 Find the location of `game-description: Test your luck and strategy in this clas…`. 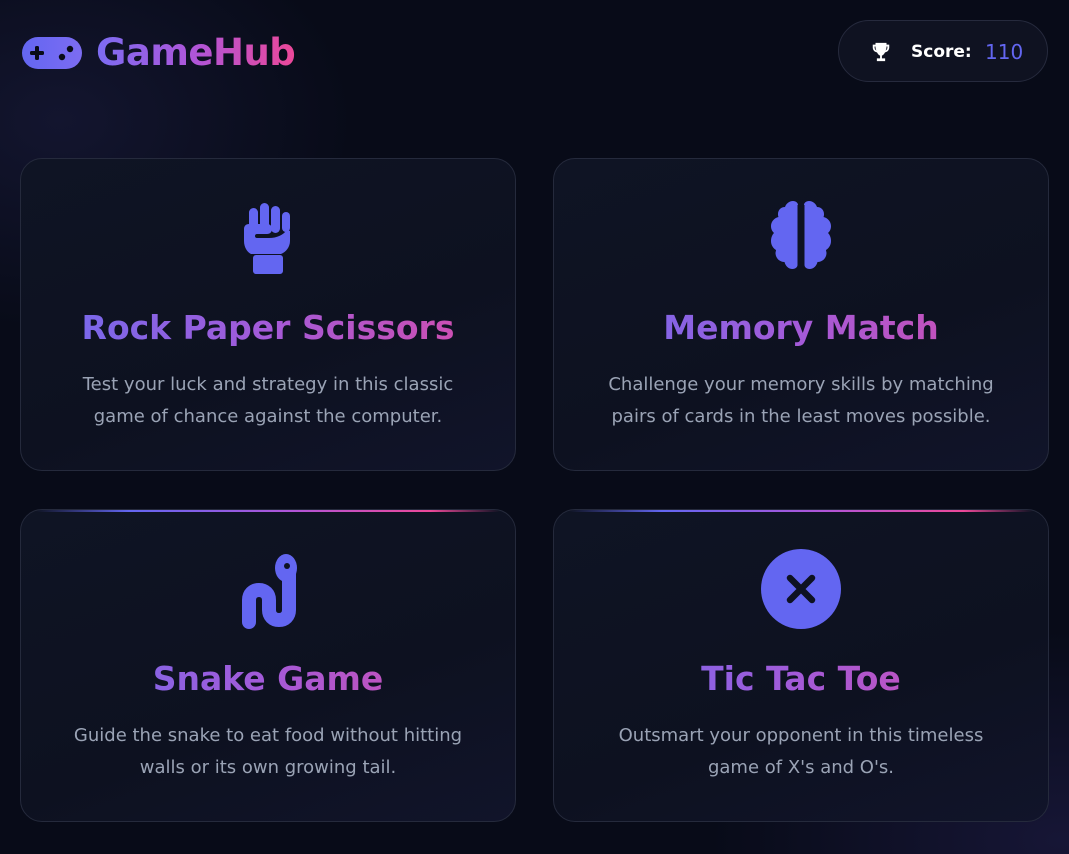

game-description: Test your luck and strategy in this clas… is located at coordinates (268, 400).